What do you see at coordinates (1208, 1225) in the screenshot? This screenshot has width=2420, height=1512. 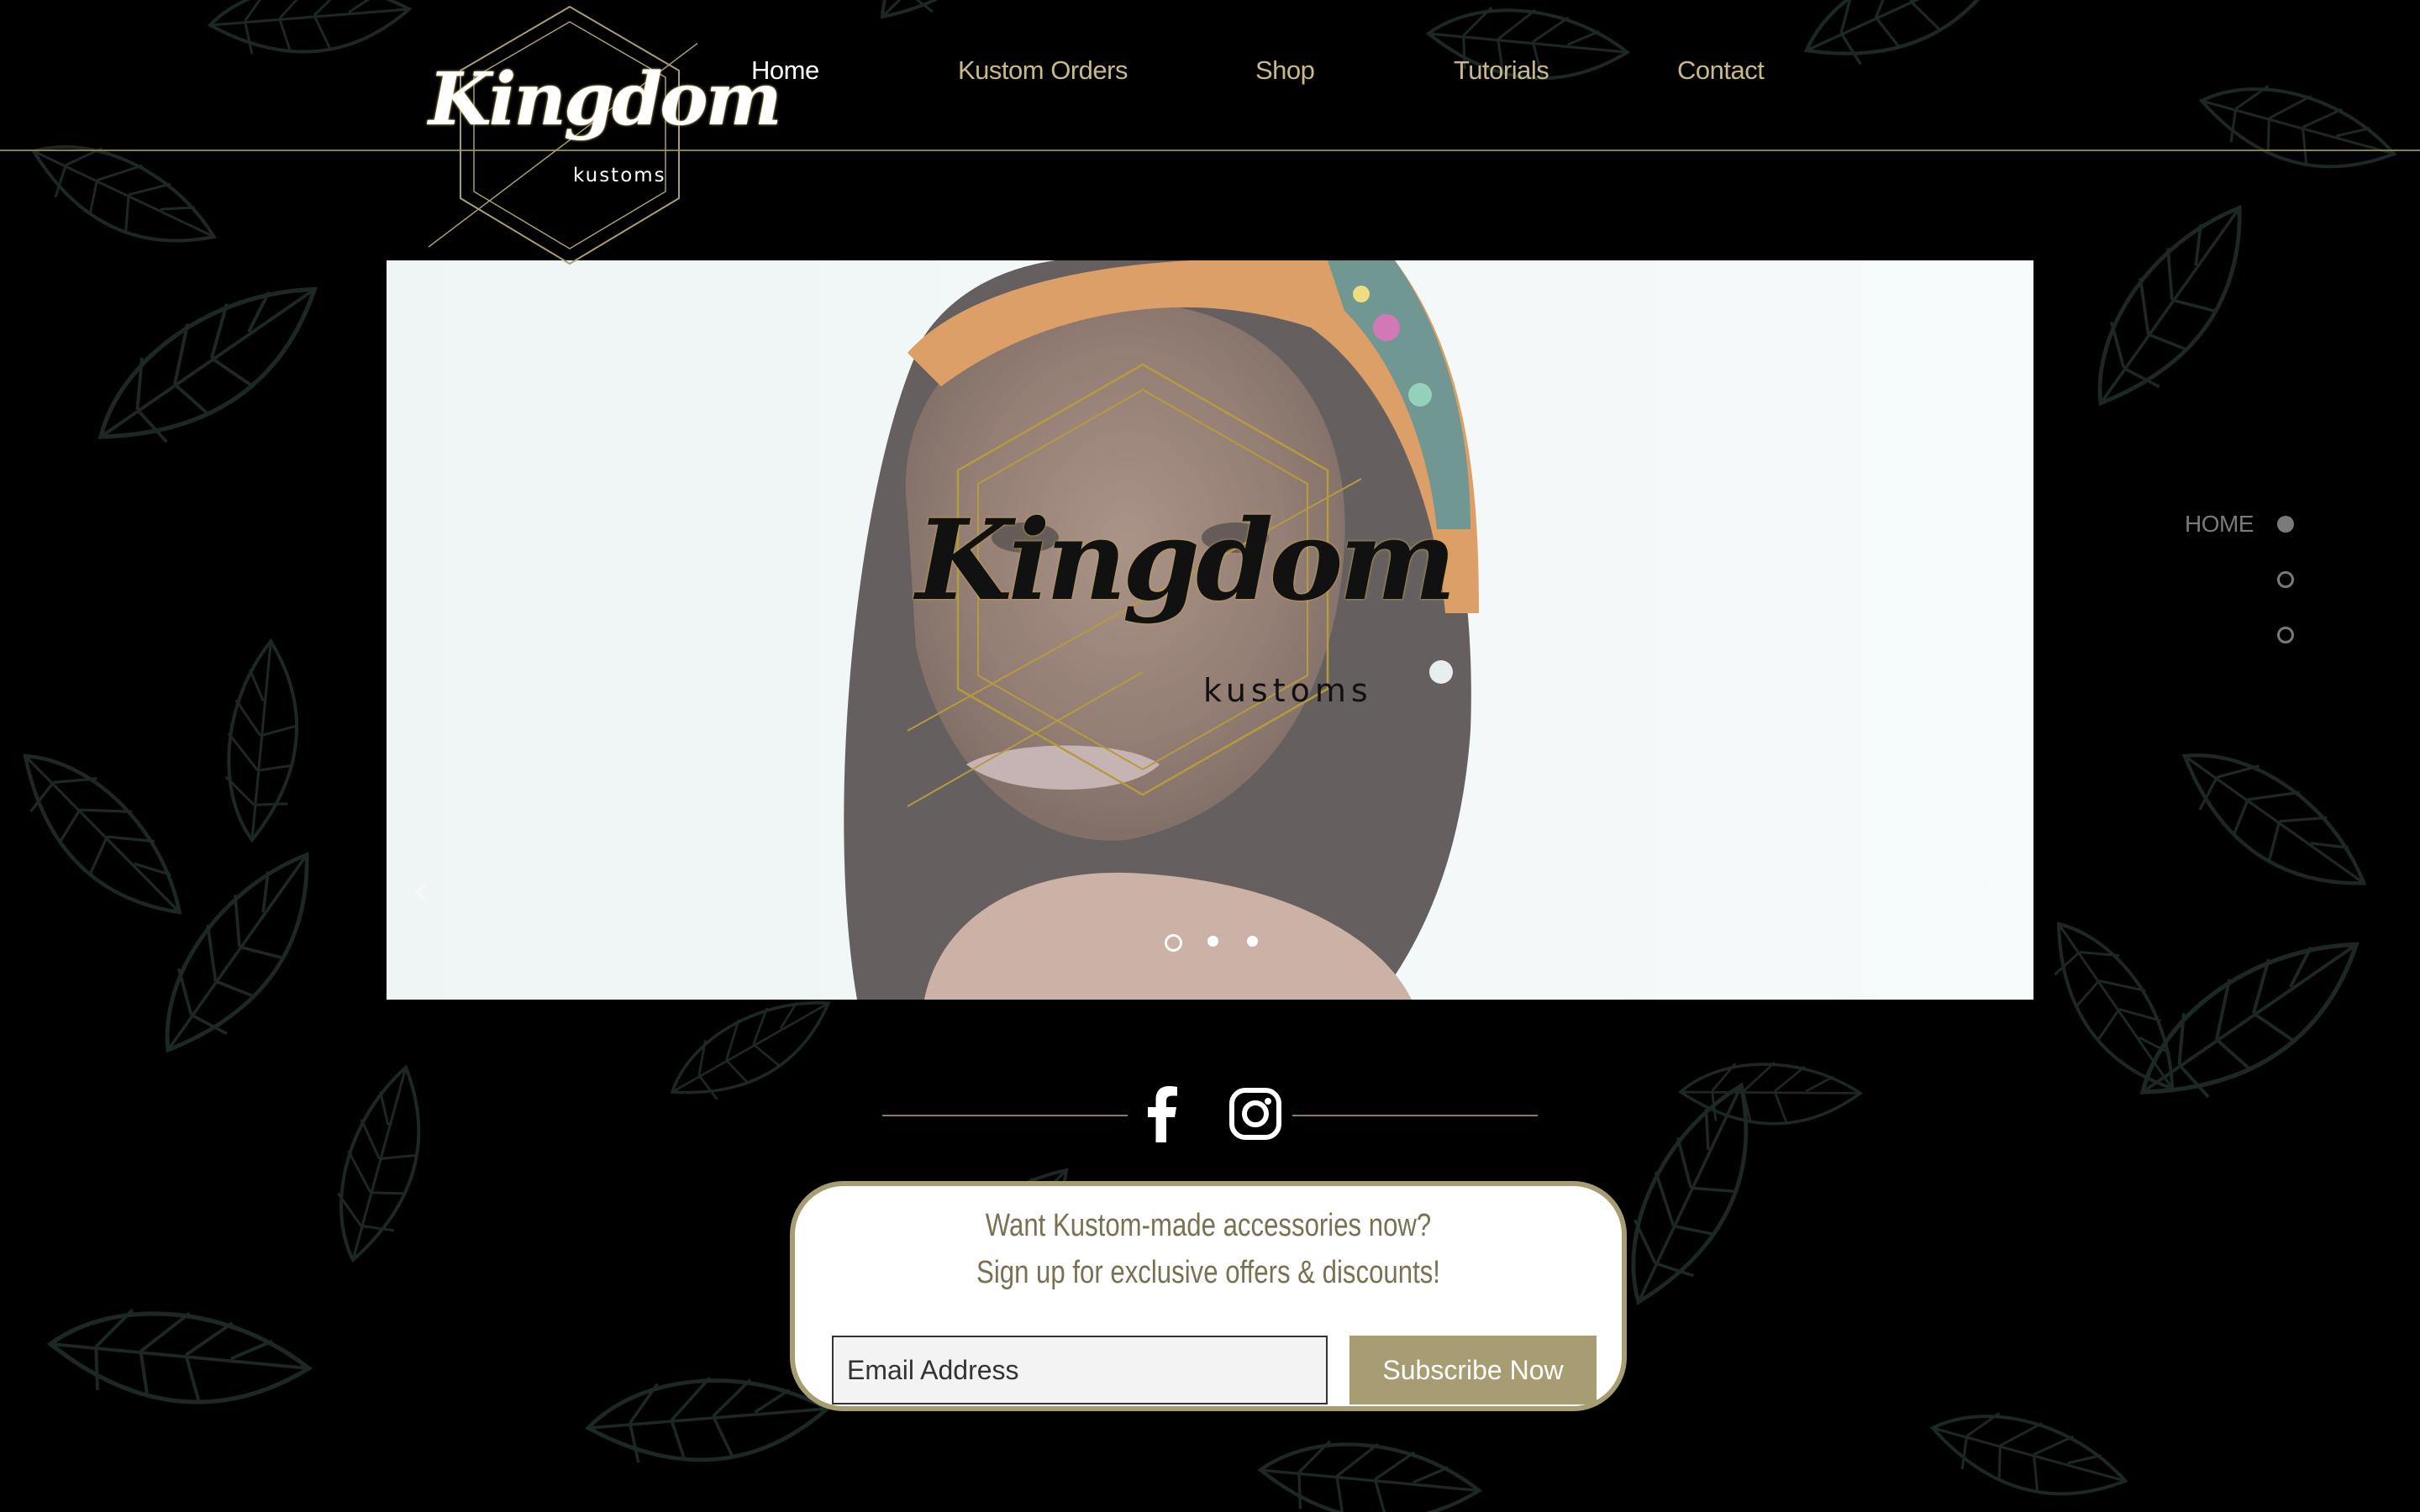 I see `signup-headline: Want Kustom-made accessories now?` at bounding box center [1208, 1225].